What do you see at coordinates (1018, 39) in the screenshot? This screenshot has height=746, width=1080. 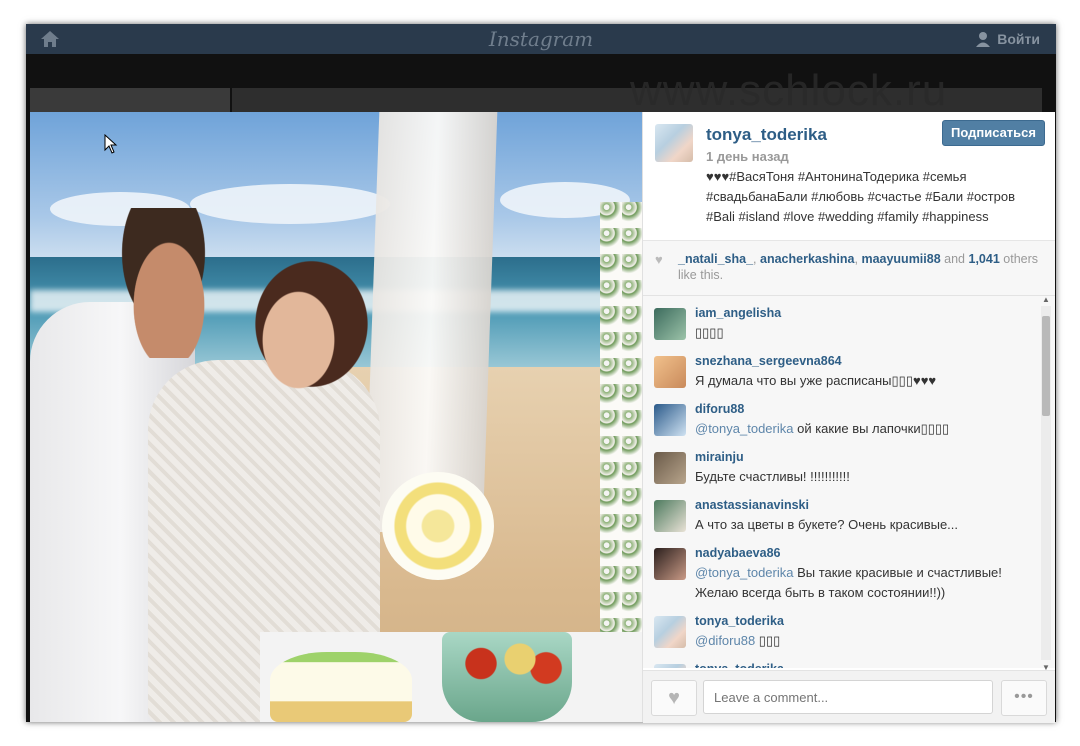 I see `login-label: Войти` at bounding box center [1018, 39].